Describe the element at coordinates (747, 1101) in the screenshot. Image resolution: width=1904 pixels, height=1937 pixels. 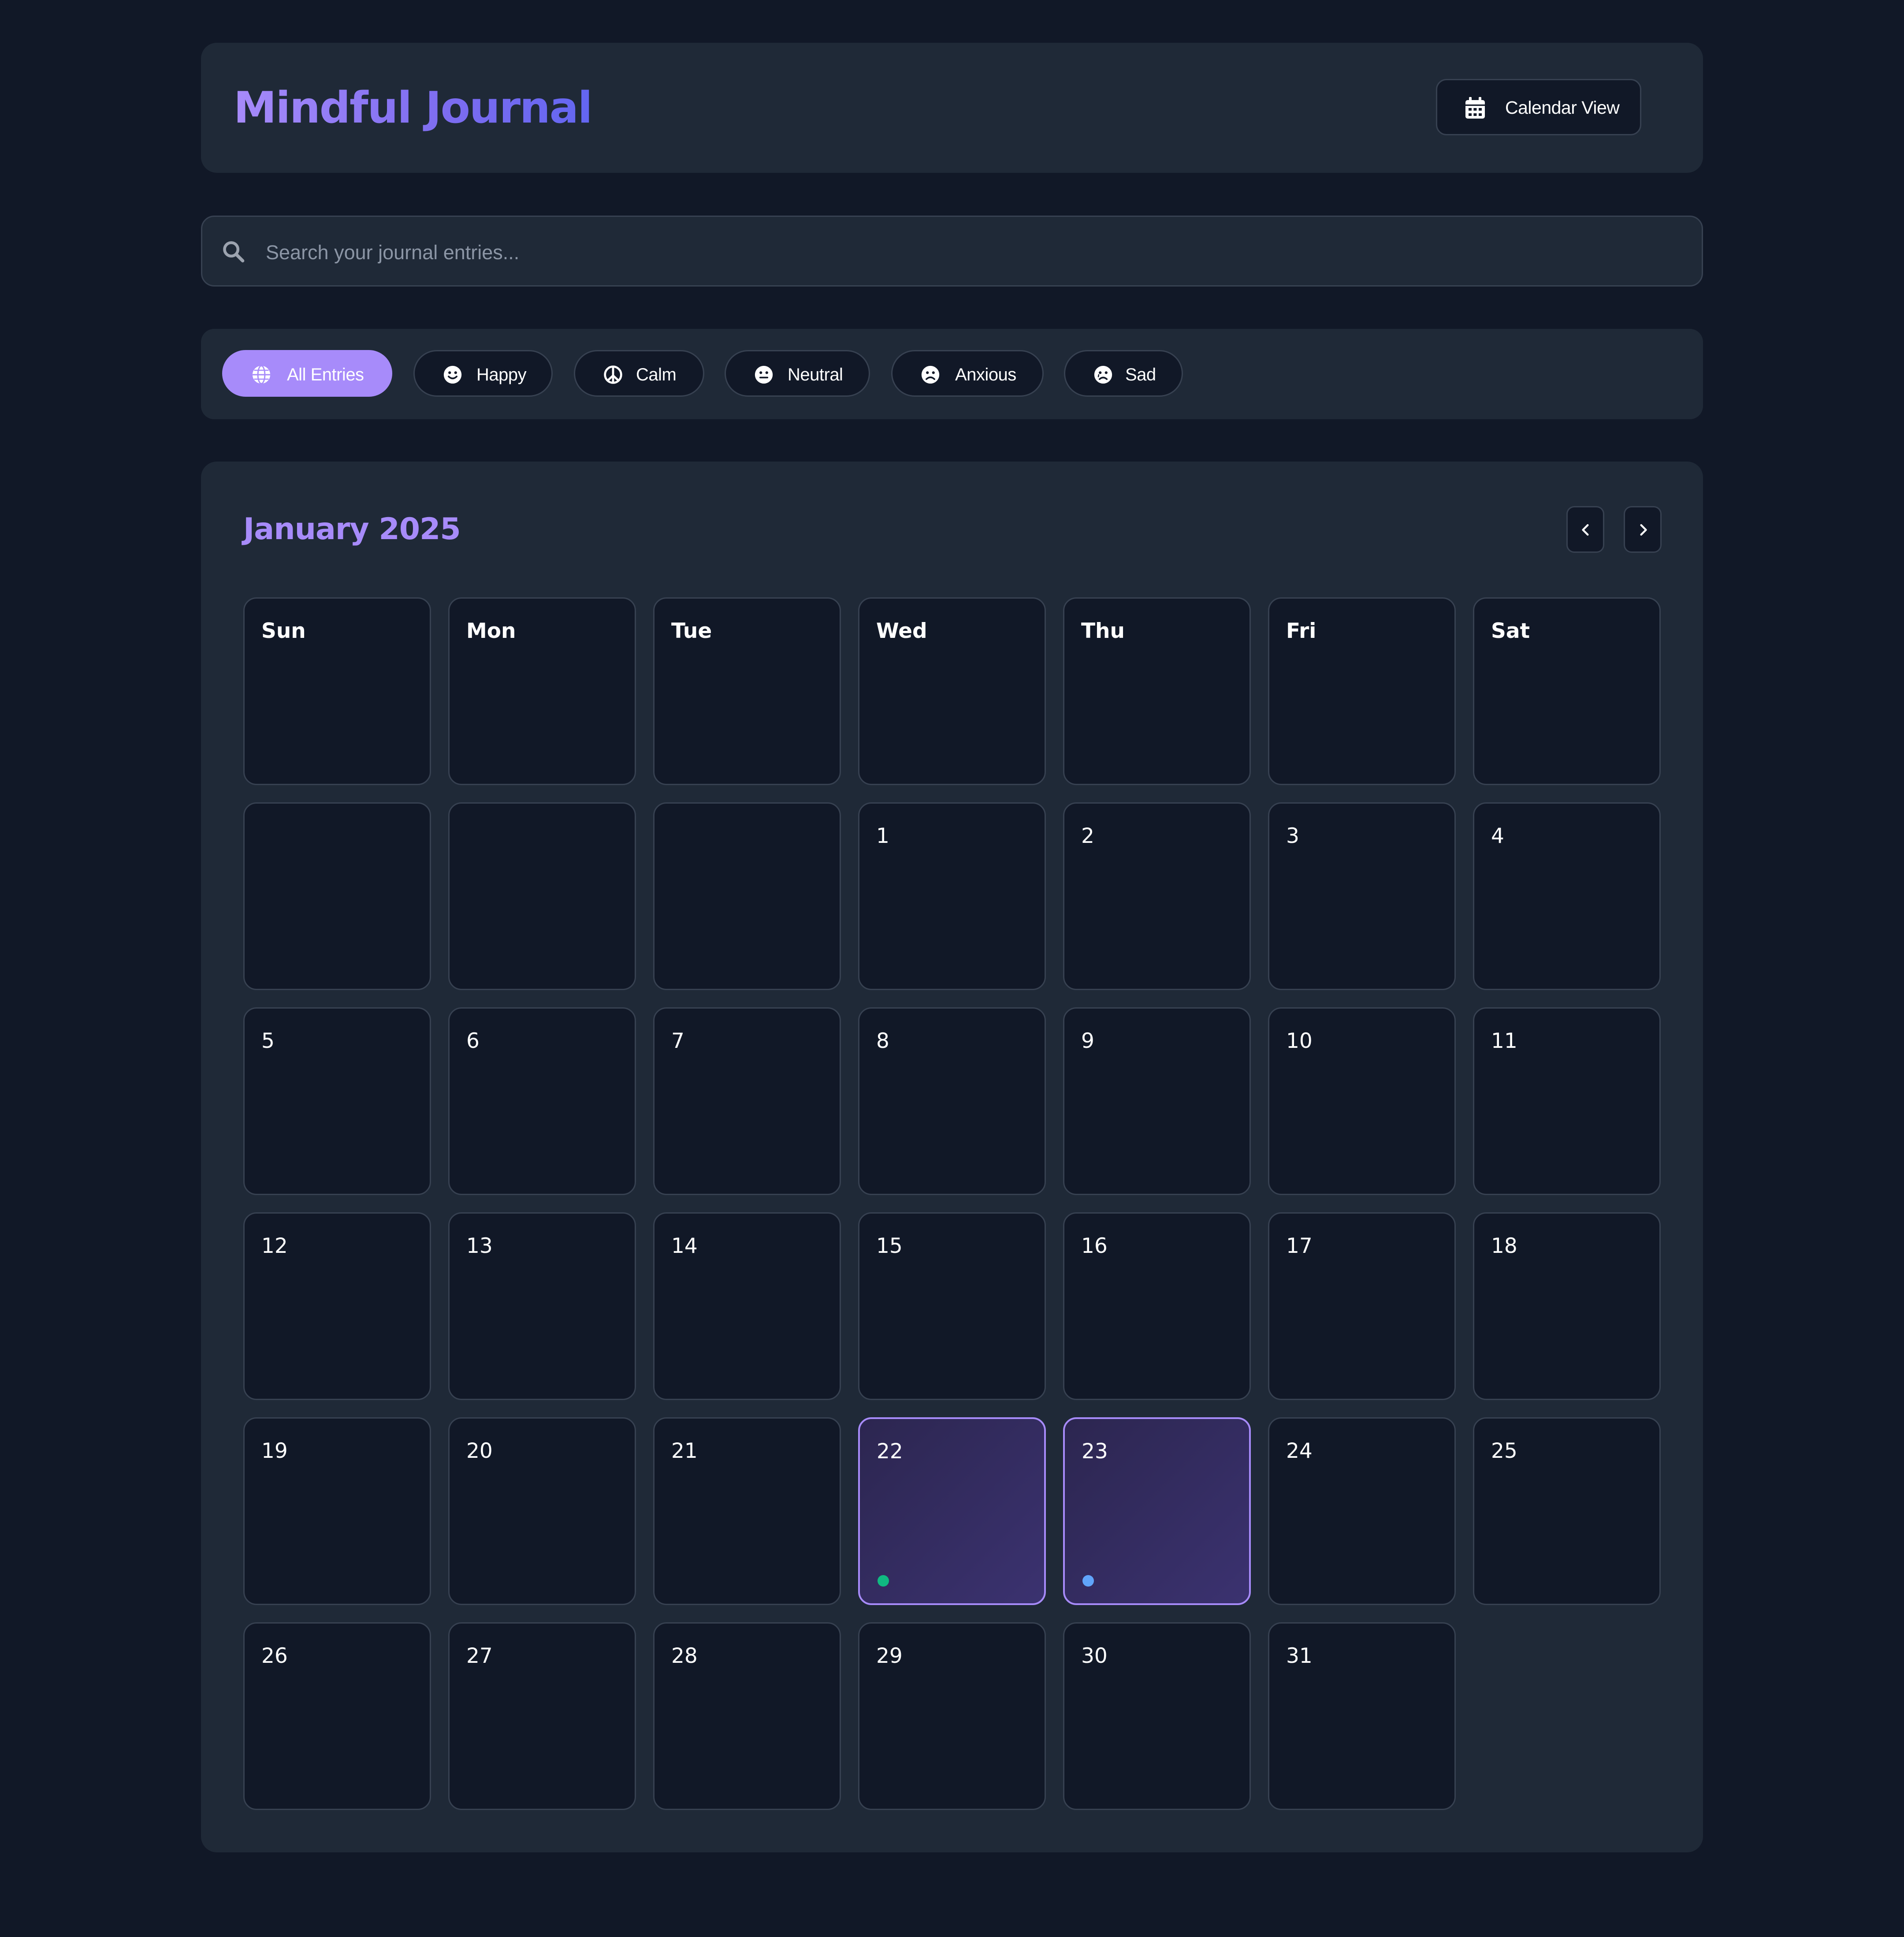
I see `day-cell-7: 7` at that location.